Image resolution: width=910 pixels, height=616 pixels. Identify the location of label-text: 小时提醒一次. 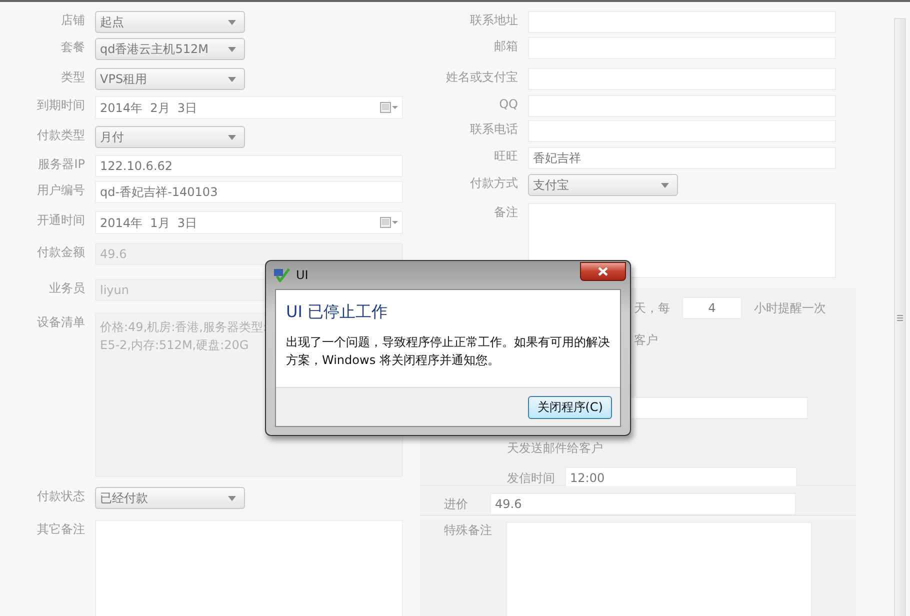
(790, 308).